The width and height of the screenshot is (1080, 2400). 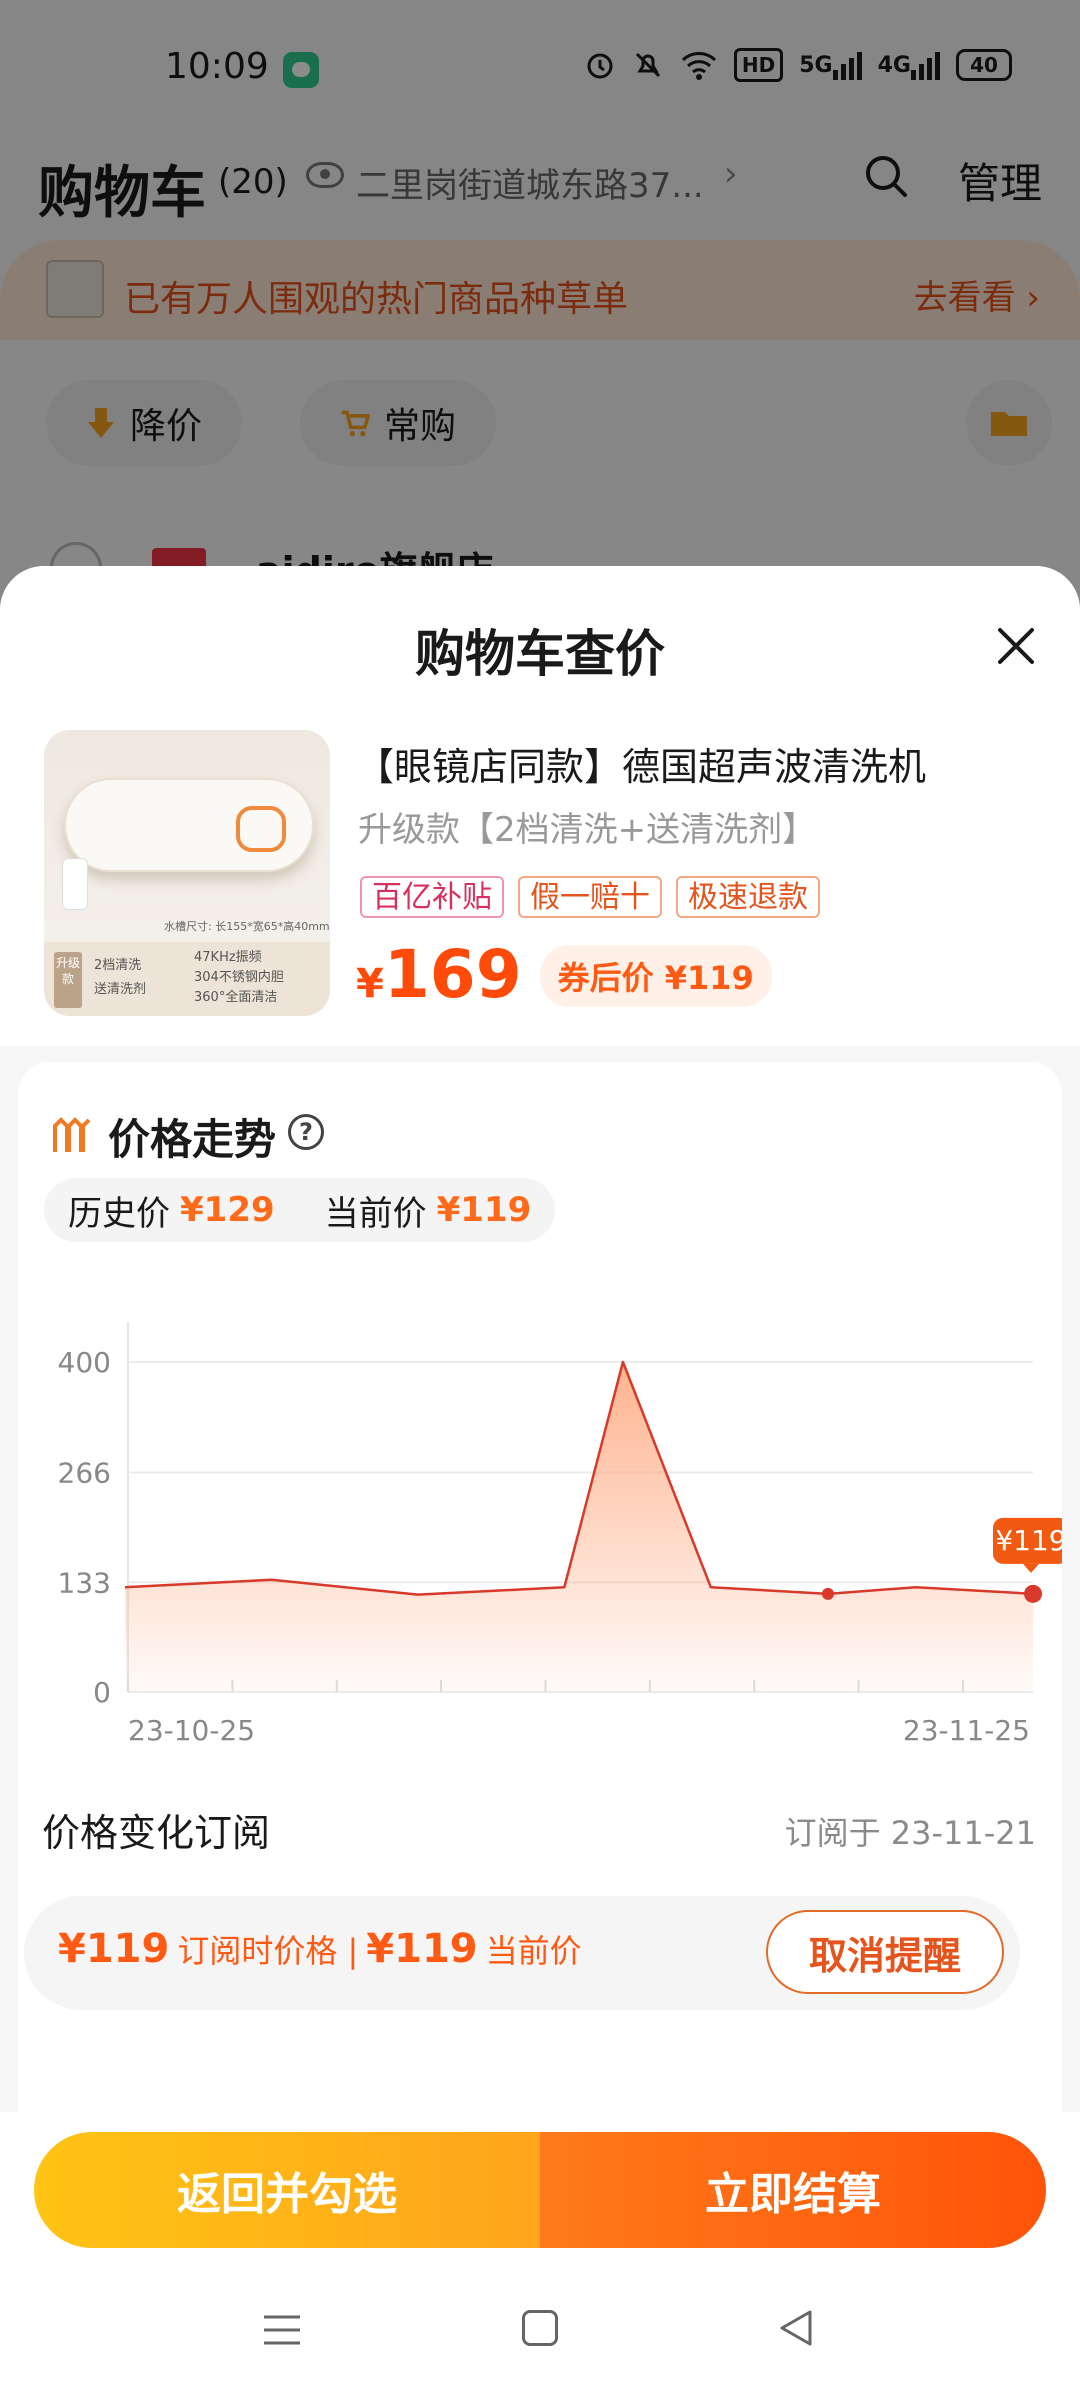 I want to click on image-feature: 送清洗剂, so click(x=120, y=989).